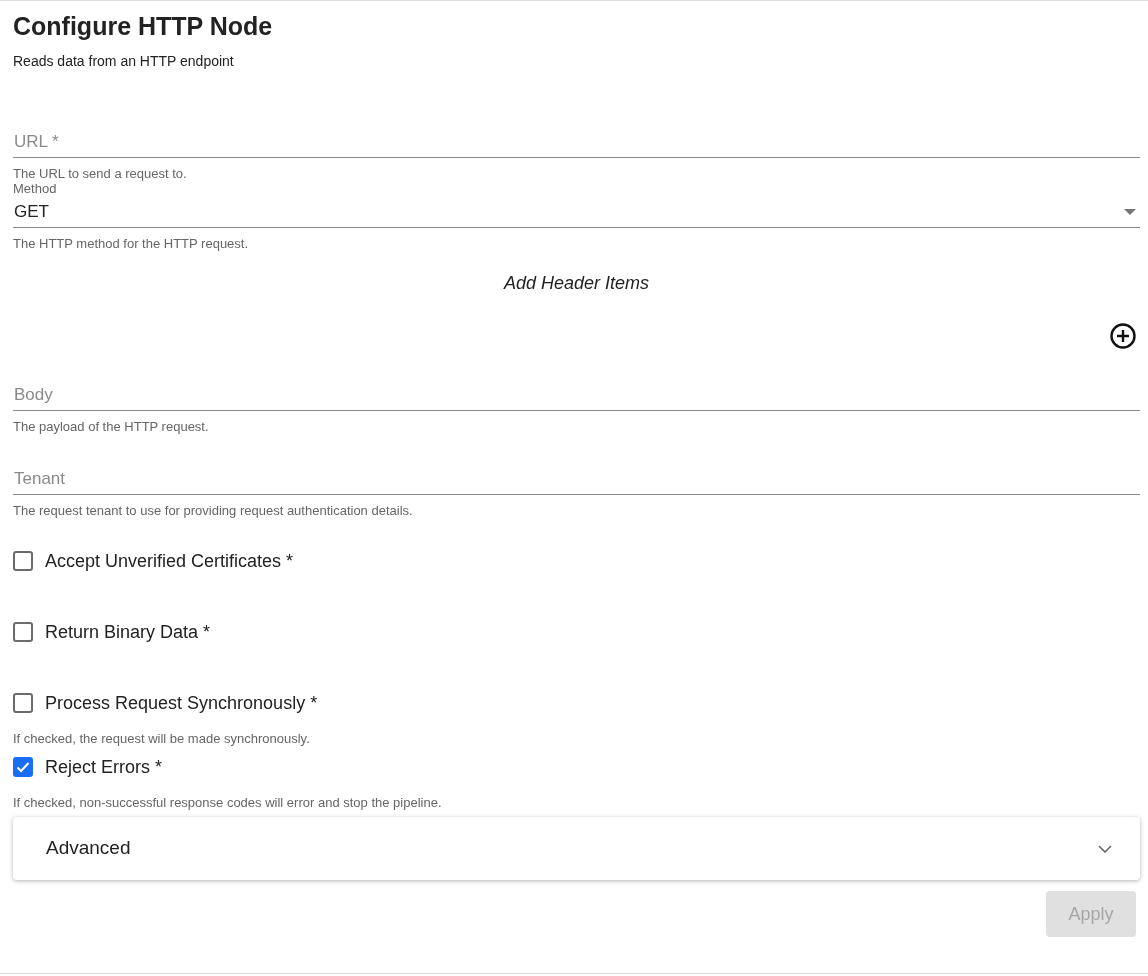 The height and width of the screenshot is (976, 1148). What do you see at coordinates (111, 427) in the screenshot?
I see `helper-text: The payload of the HTTP request.` at bounding box center [111, 427].